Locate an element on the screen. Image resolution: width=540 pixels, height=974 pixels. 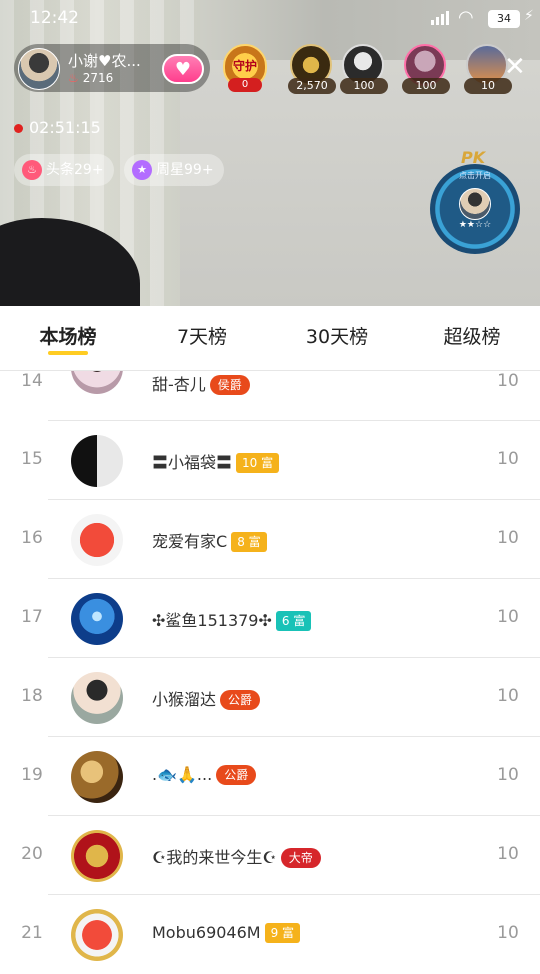
list-item: 16 宠爱有家C 8 富 10 is located at coordinates (270, 539).